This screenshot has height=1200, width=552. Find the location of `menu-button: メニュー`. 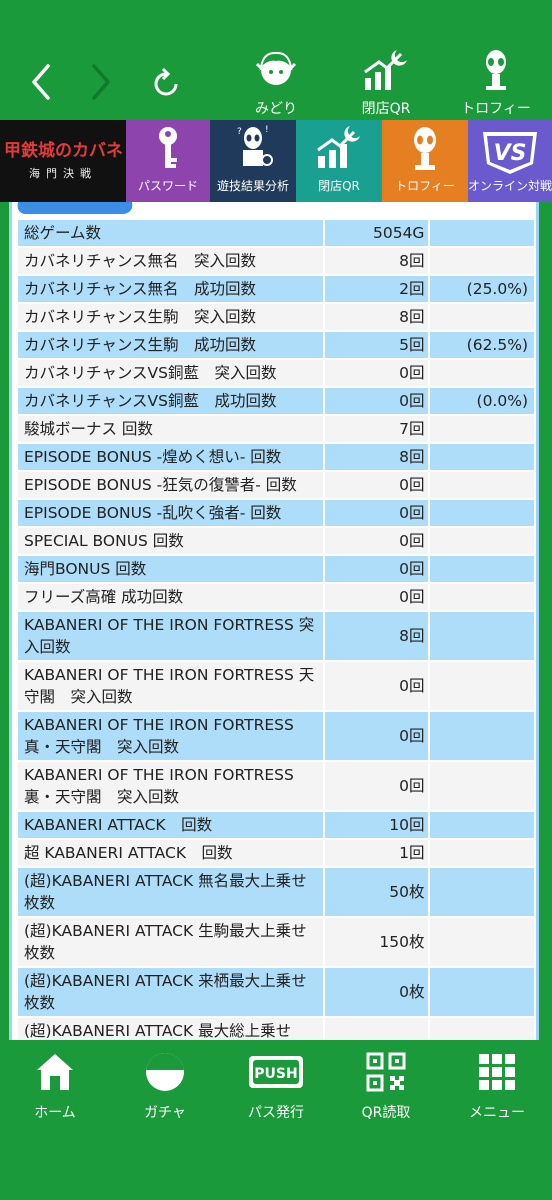

menu-button: メニュー is located at coordinates (497, 1086).